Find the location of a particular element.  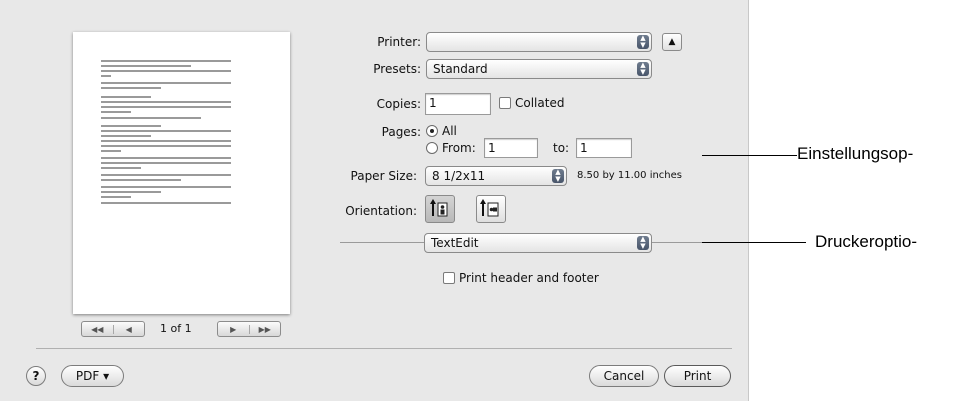

presets-popup: Standard ▲ ▼ is located at coordinates (539, 69).